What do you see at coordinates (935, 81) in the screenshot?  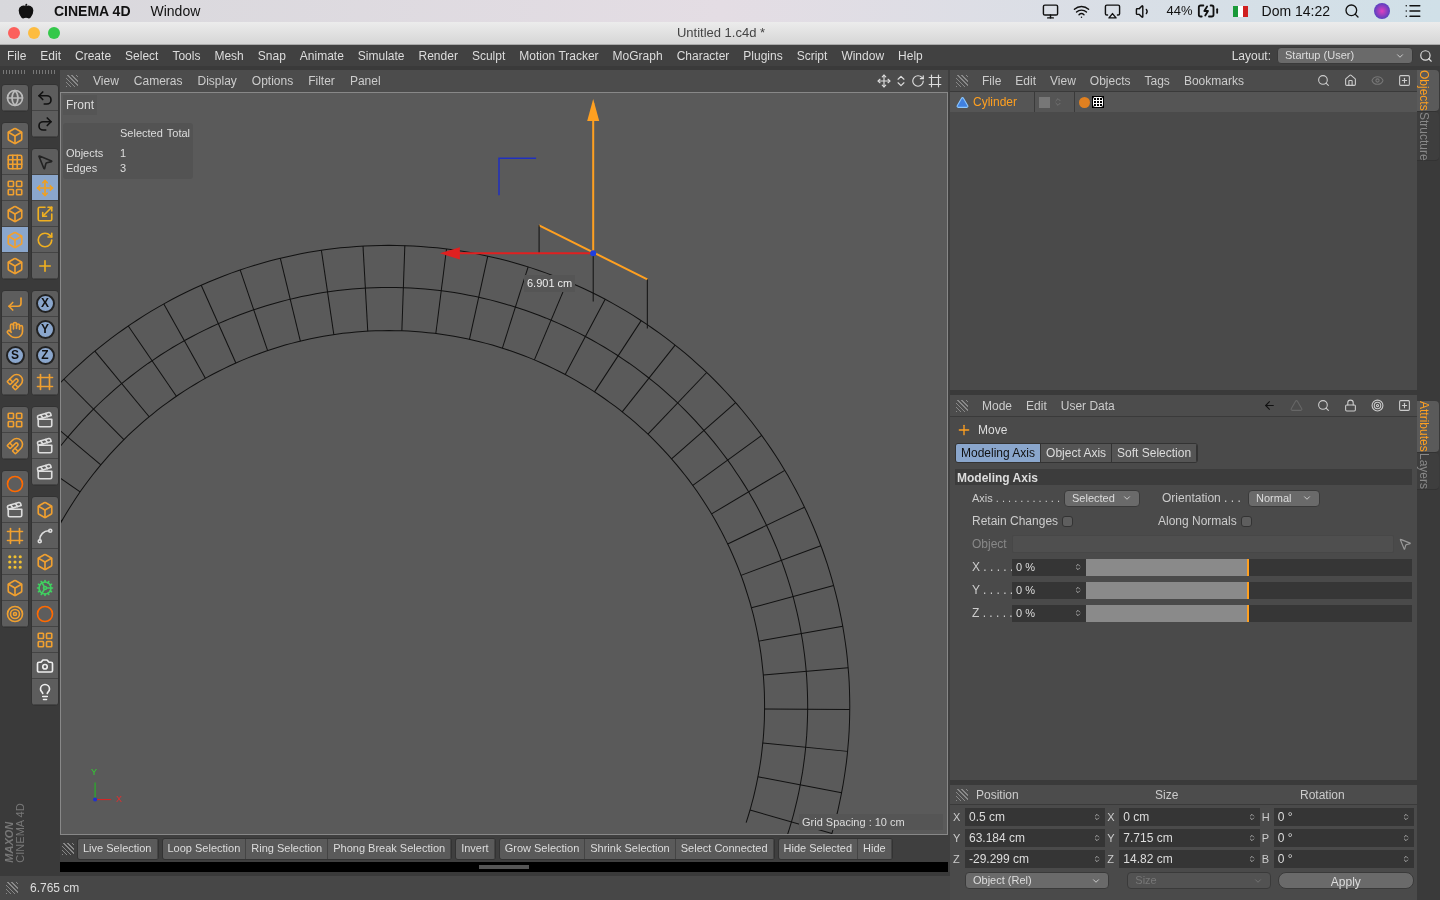 I see `layout-icon` at bounding box center [935, 81].